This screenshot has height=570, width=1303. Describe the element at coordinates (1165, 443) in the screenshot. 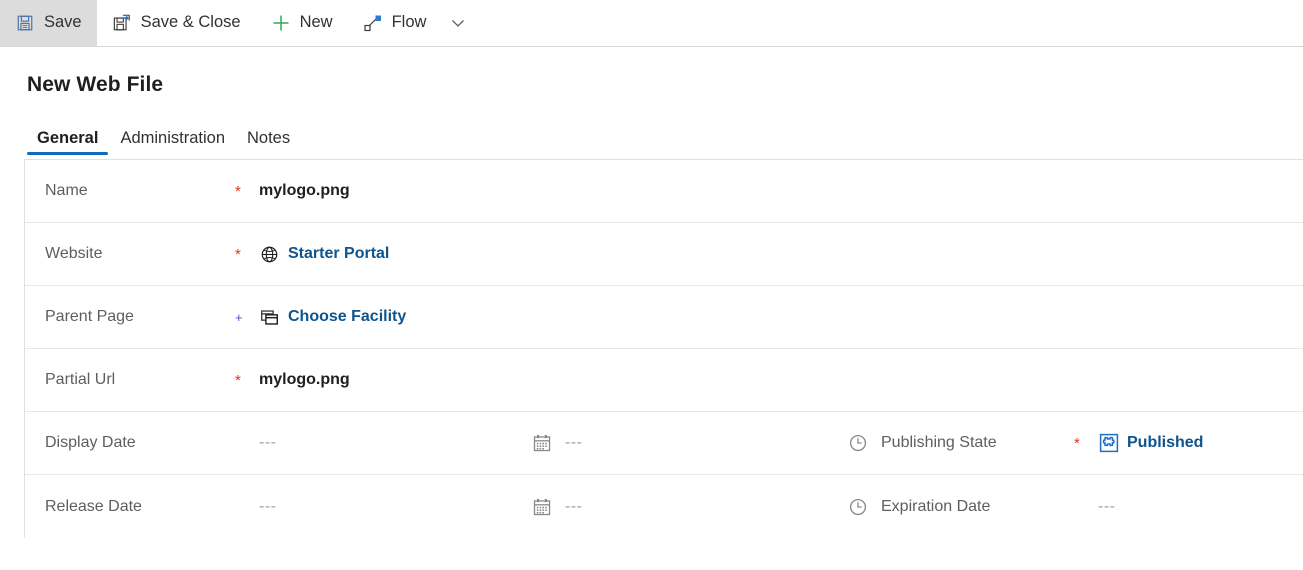

I see `field-value-publishing-state-link: Published` at that location.